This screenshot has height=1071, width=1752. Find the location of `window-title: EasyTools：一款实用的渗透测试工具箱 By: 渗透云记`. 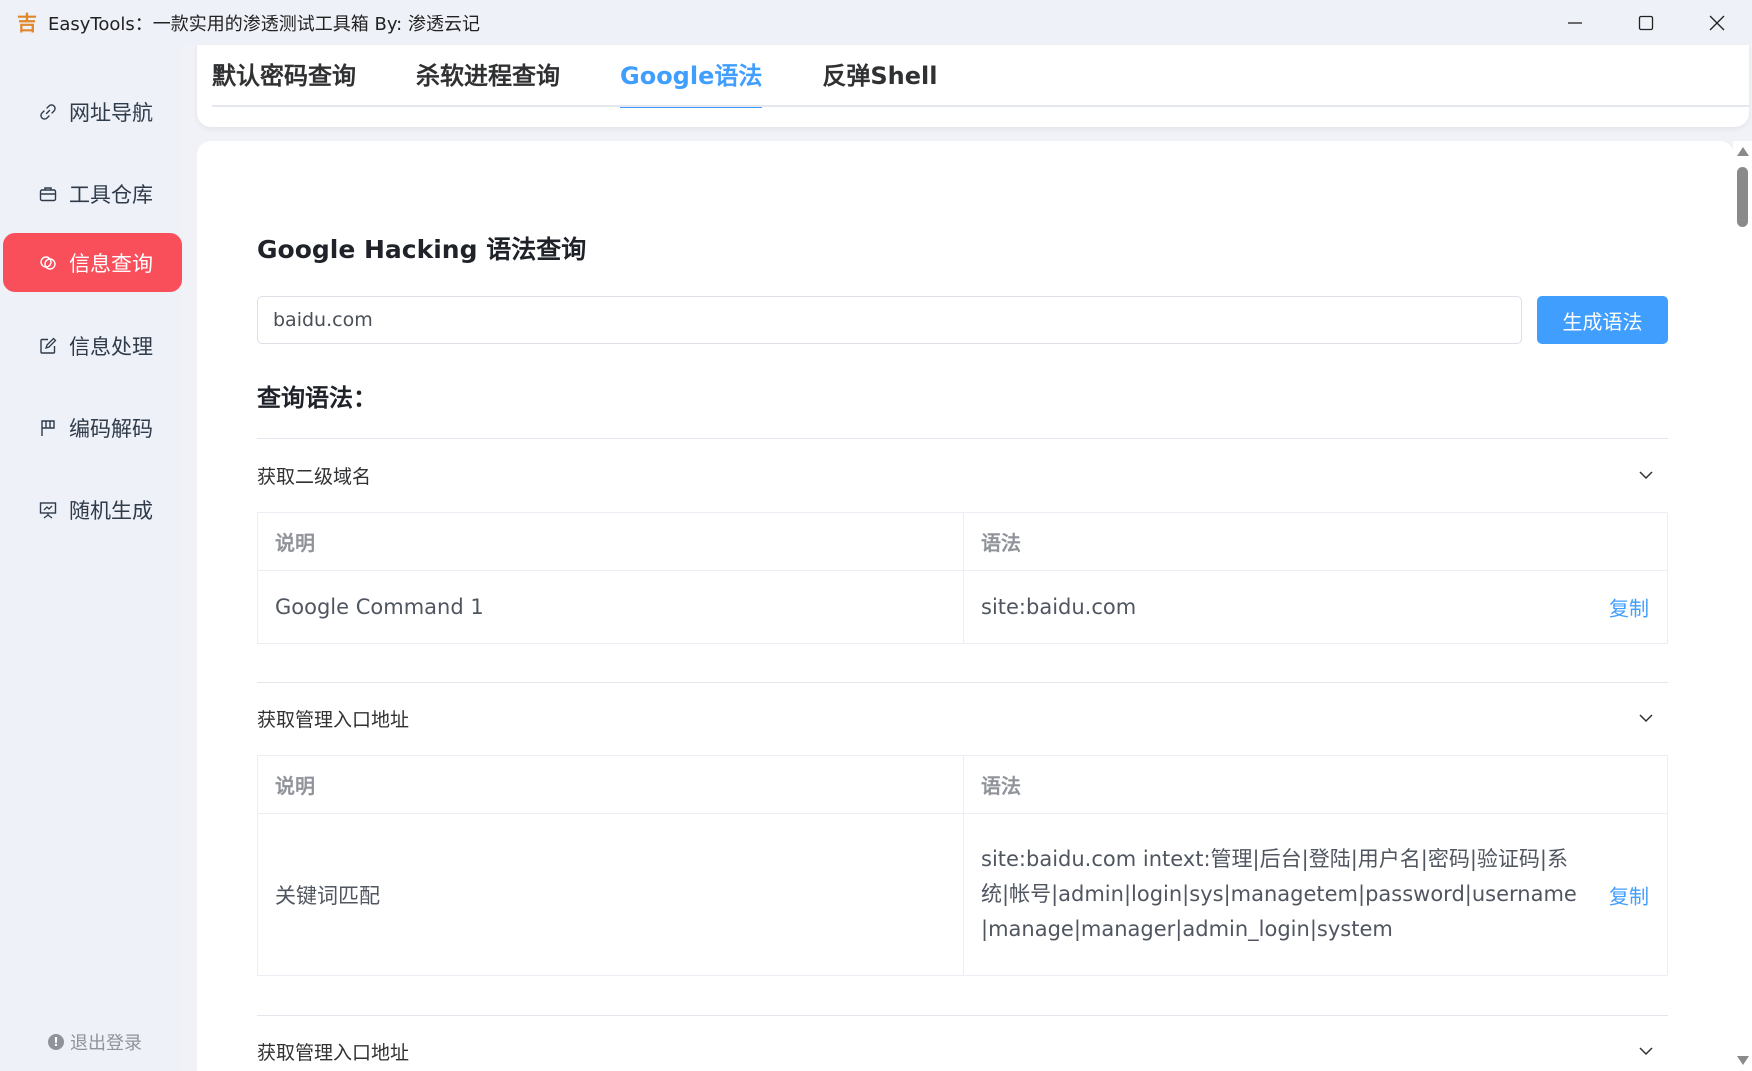

window-title: EasyTools：一款实用的渗透测试工具箱 By: 渗透云记 is located at coordinates (264, 24).